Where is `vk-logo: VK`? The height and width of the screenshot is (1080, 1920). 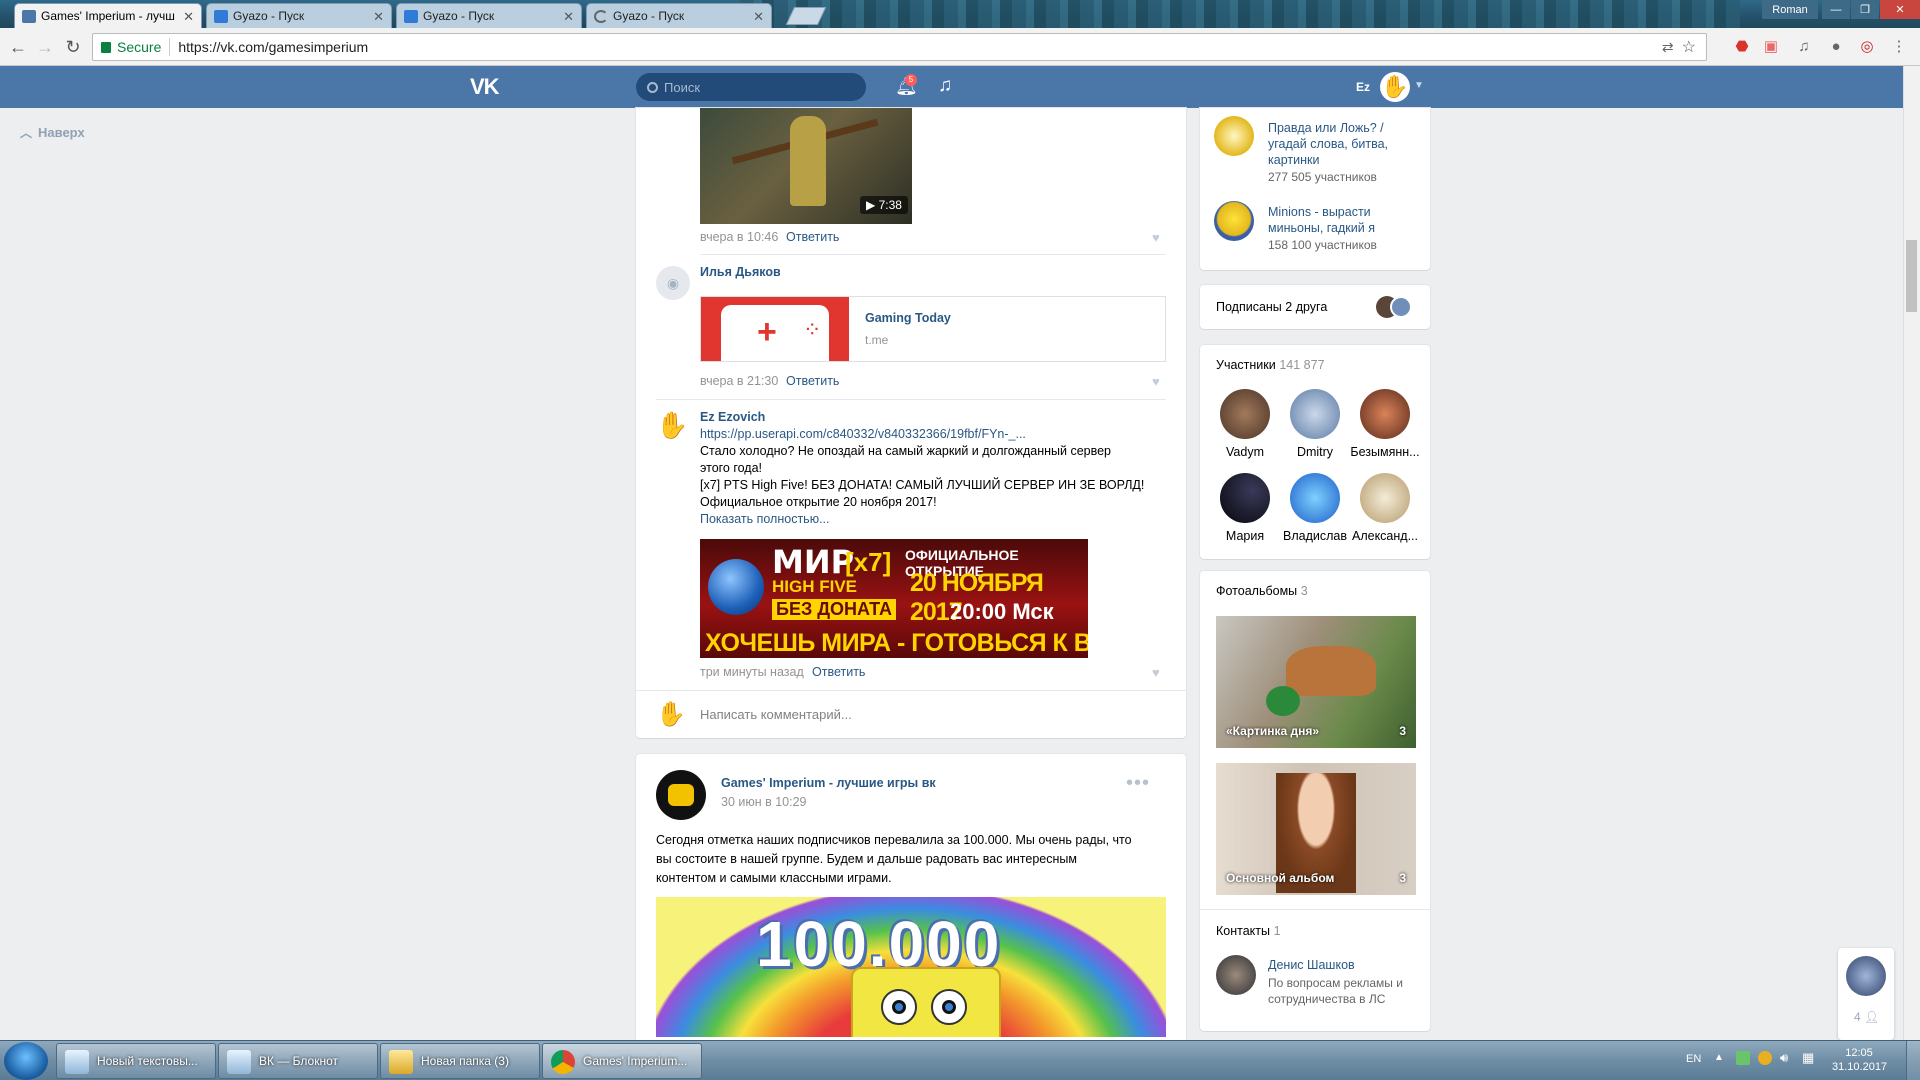 vk-logo: VK is located at coordinates (485, 87).